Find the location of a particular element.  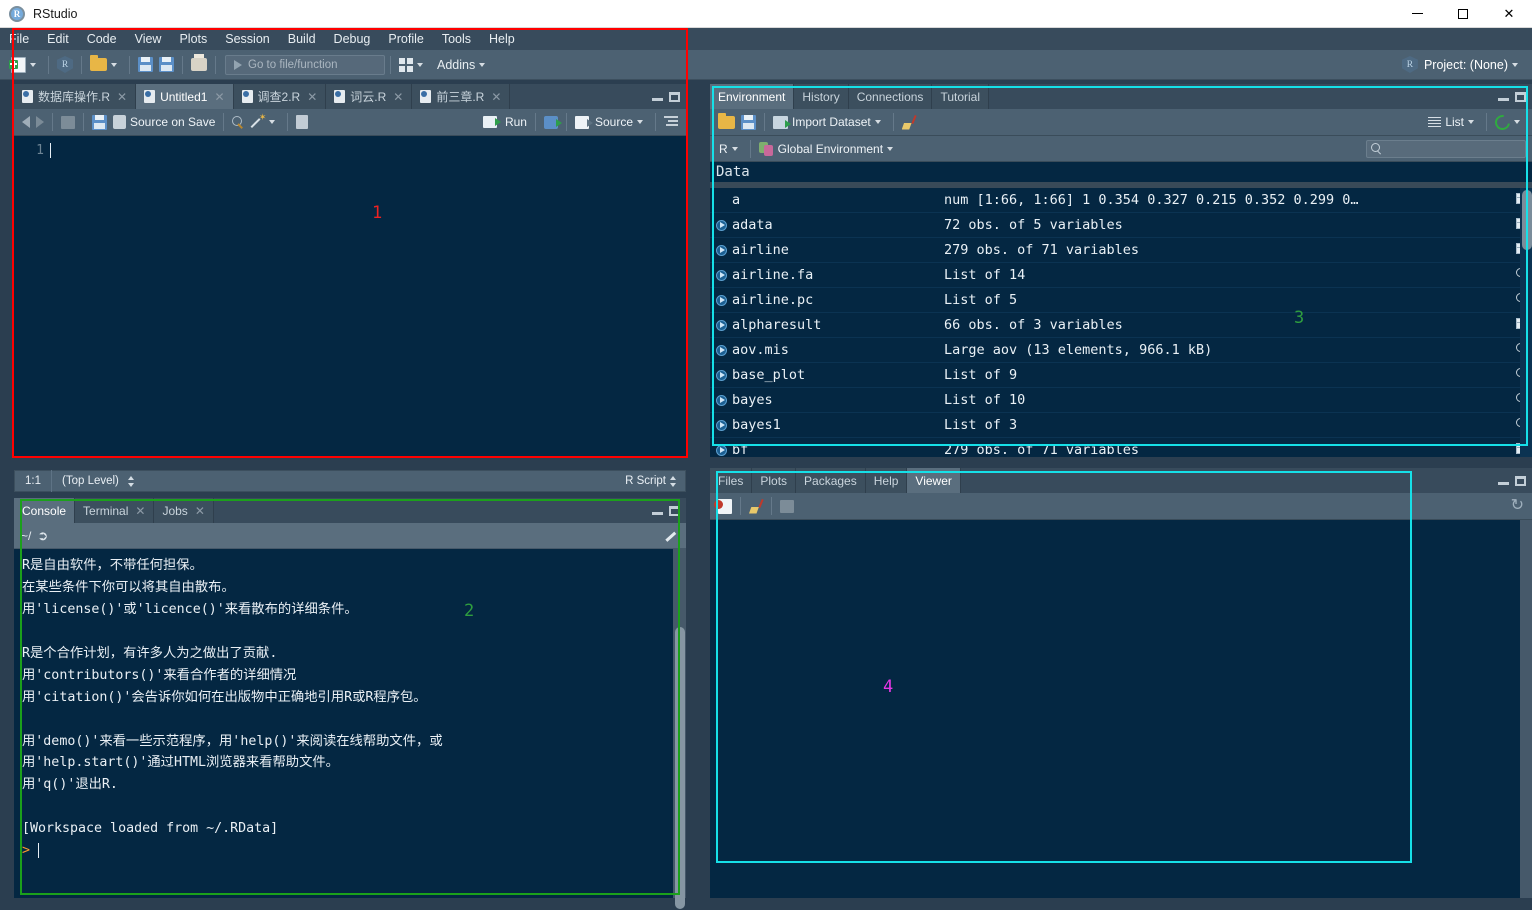

menu-file: File is located at coordinates (19, 39).